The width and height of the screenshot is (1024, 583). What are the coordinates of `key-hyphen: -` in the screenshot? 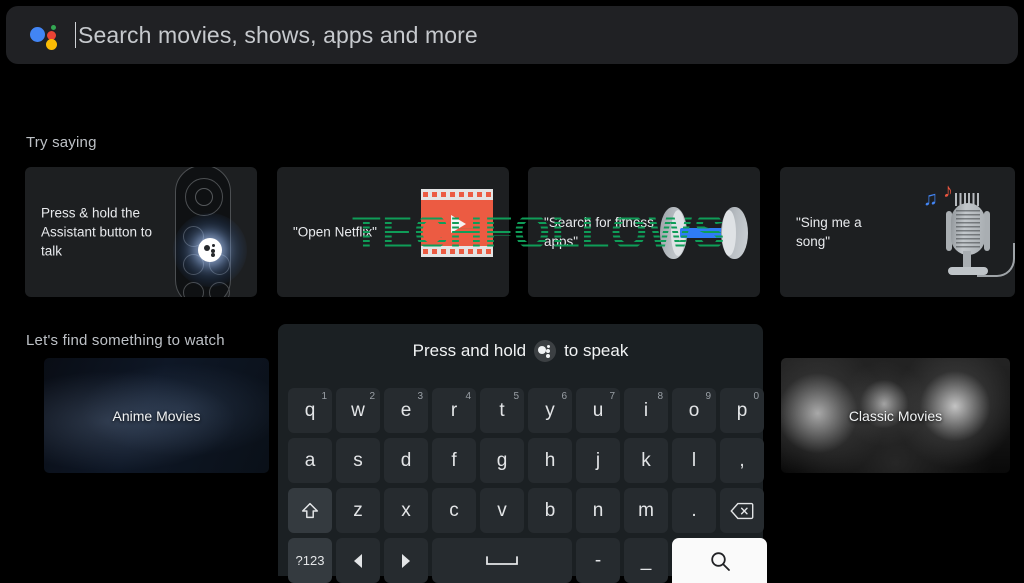 It's located at (598, 560).